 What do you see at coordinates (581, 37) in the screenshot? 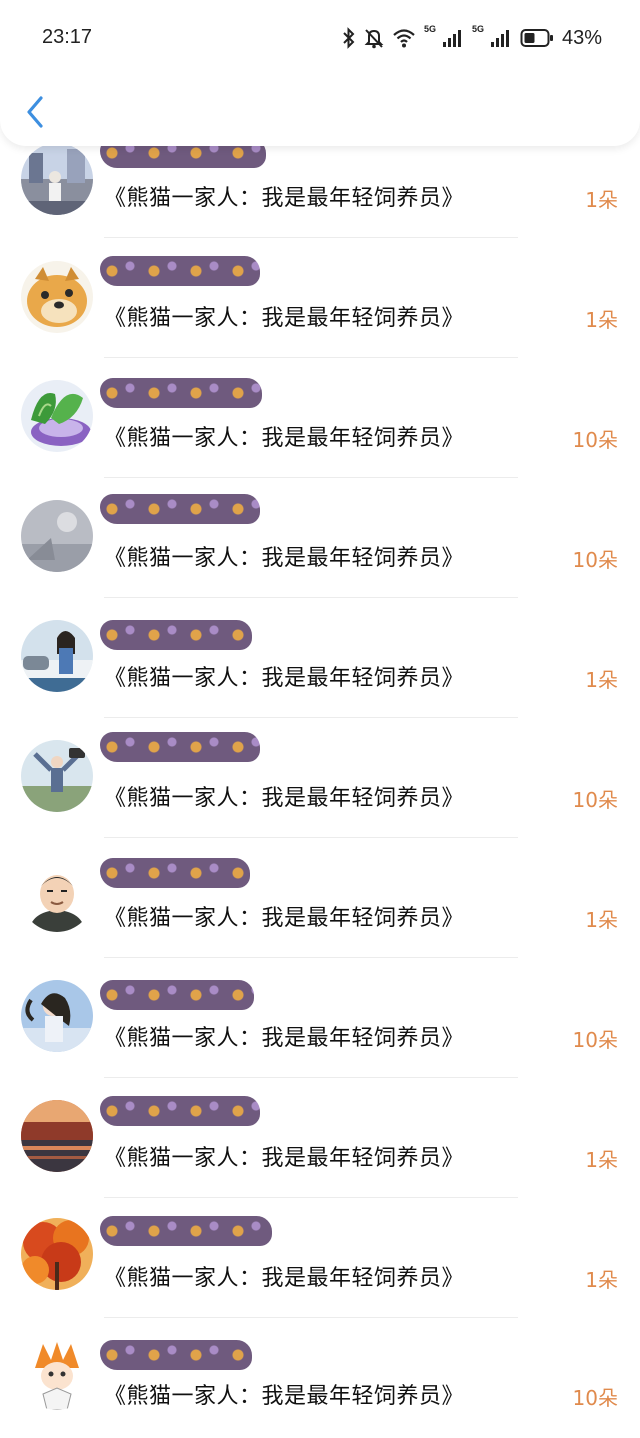
I see `battery-percent: 43%` at bounding box center [581, 37].